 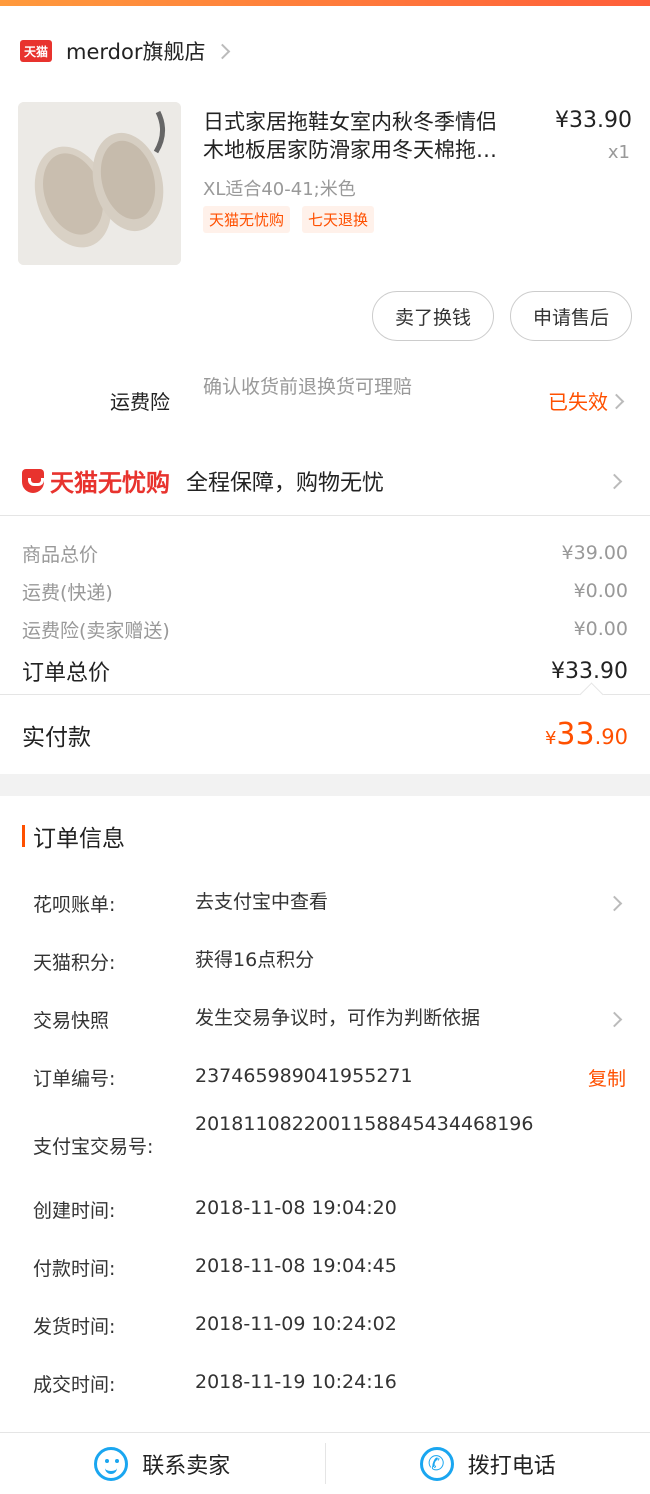 I want to click on snapshot-label: 交易快照, so click(x=71, y=1021).